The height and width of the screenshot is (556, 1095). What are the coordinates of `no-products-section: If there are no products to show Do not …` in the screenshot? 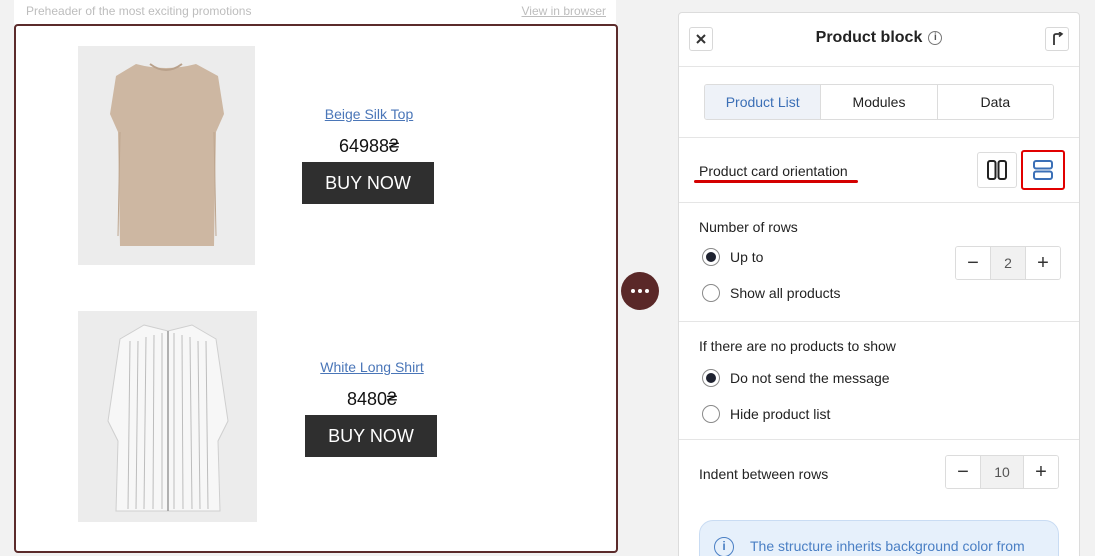 It's located at (879, 381).